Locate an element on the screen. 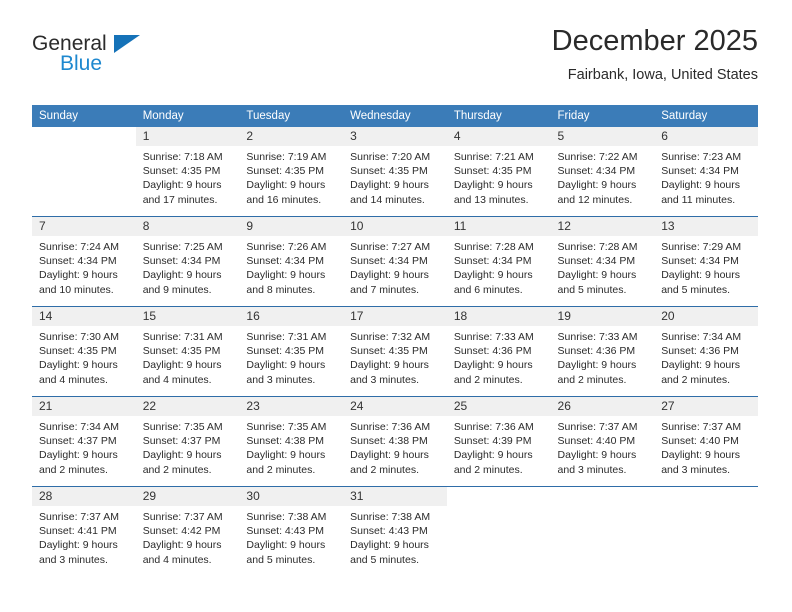 This screenshot has width=792, height=612. sunset-text: Sunset: 4:36 PM is located at coordinates (492, 351).